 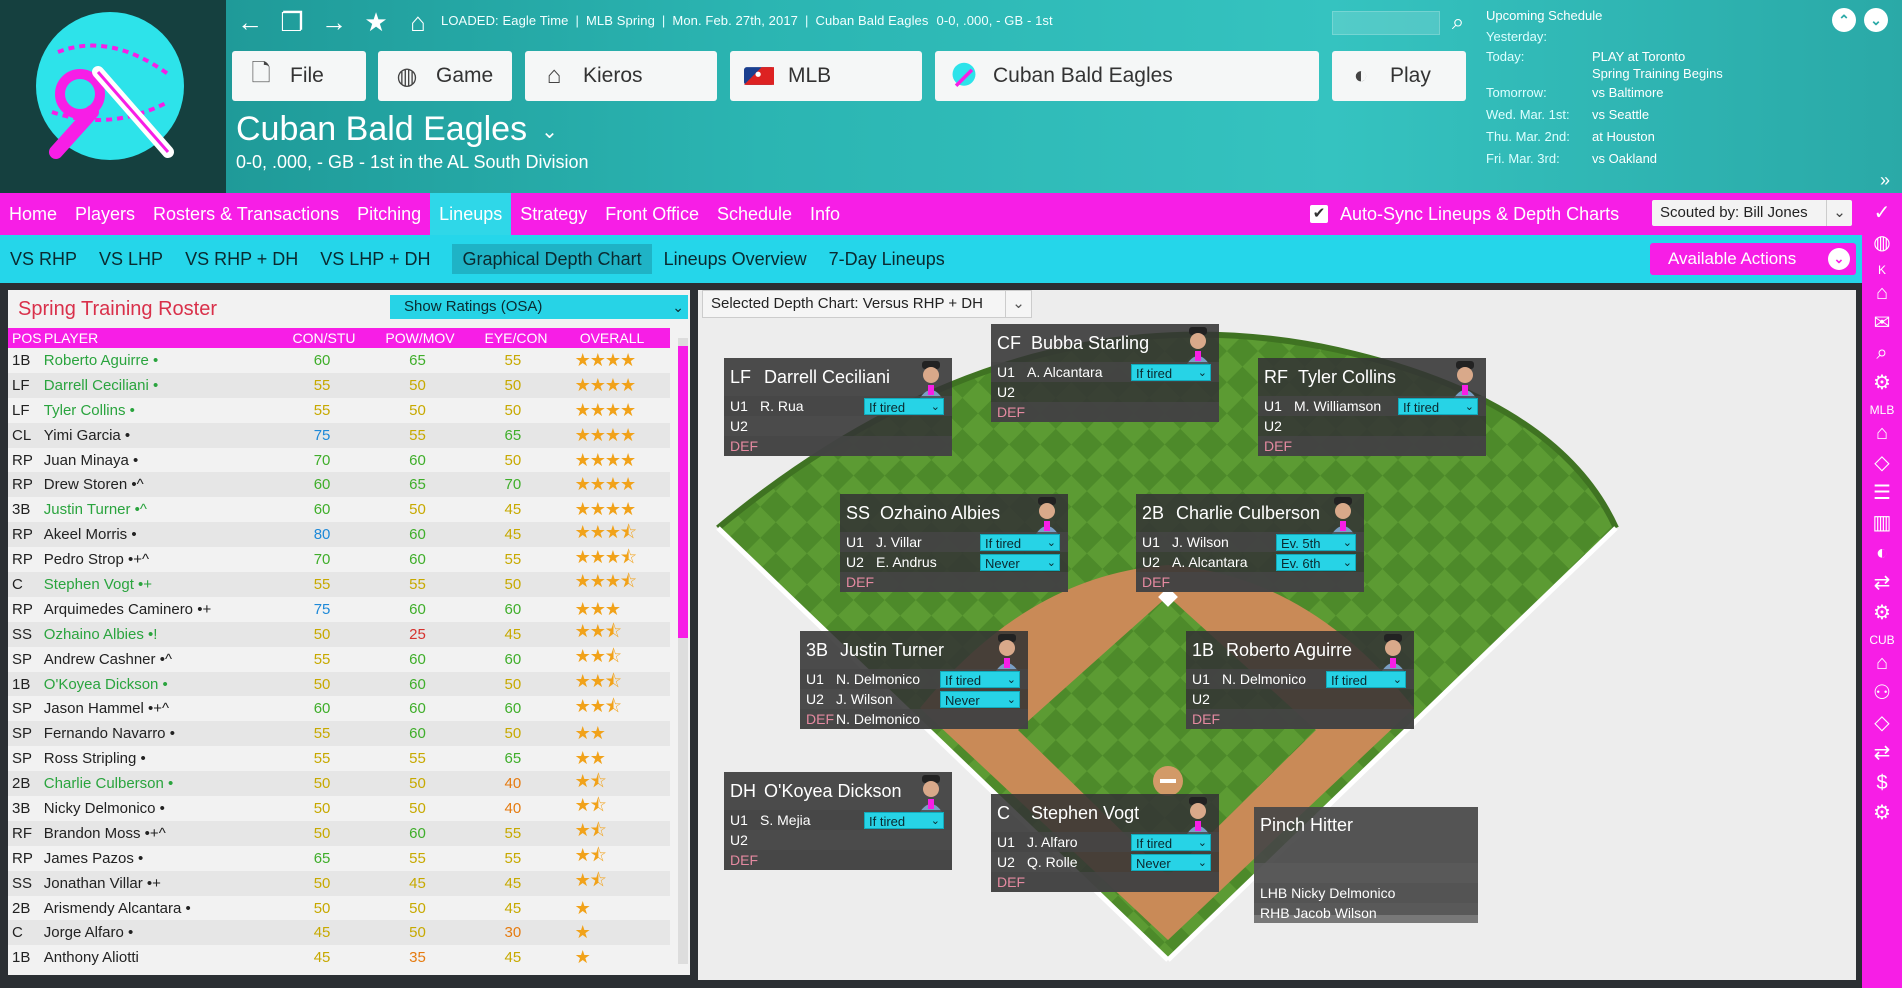 I want to click on table-row: SP Jason Hammel •+^ 60 60 60 ★★⯪, so click(x=339, y=708).